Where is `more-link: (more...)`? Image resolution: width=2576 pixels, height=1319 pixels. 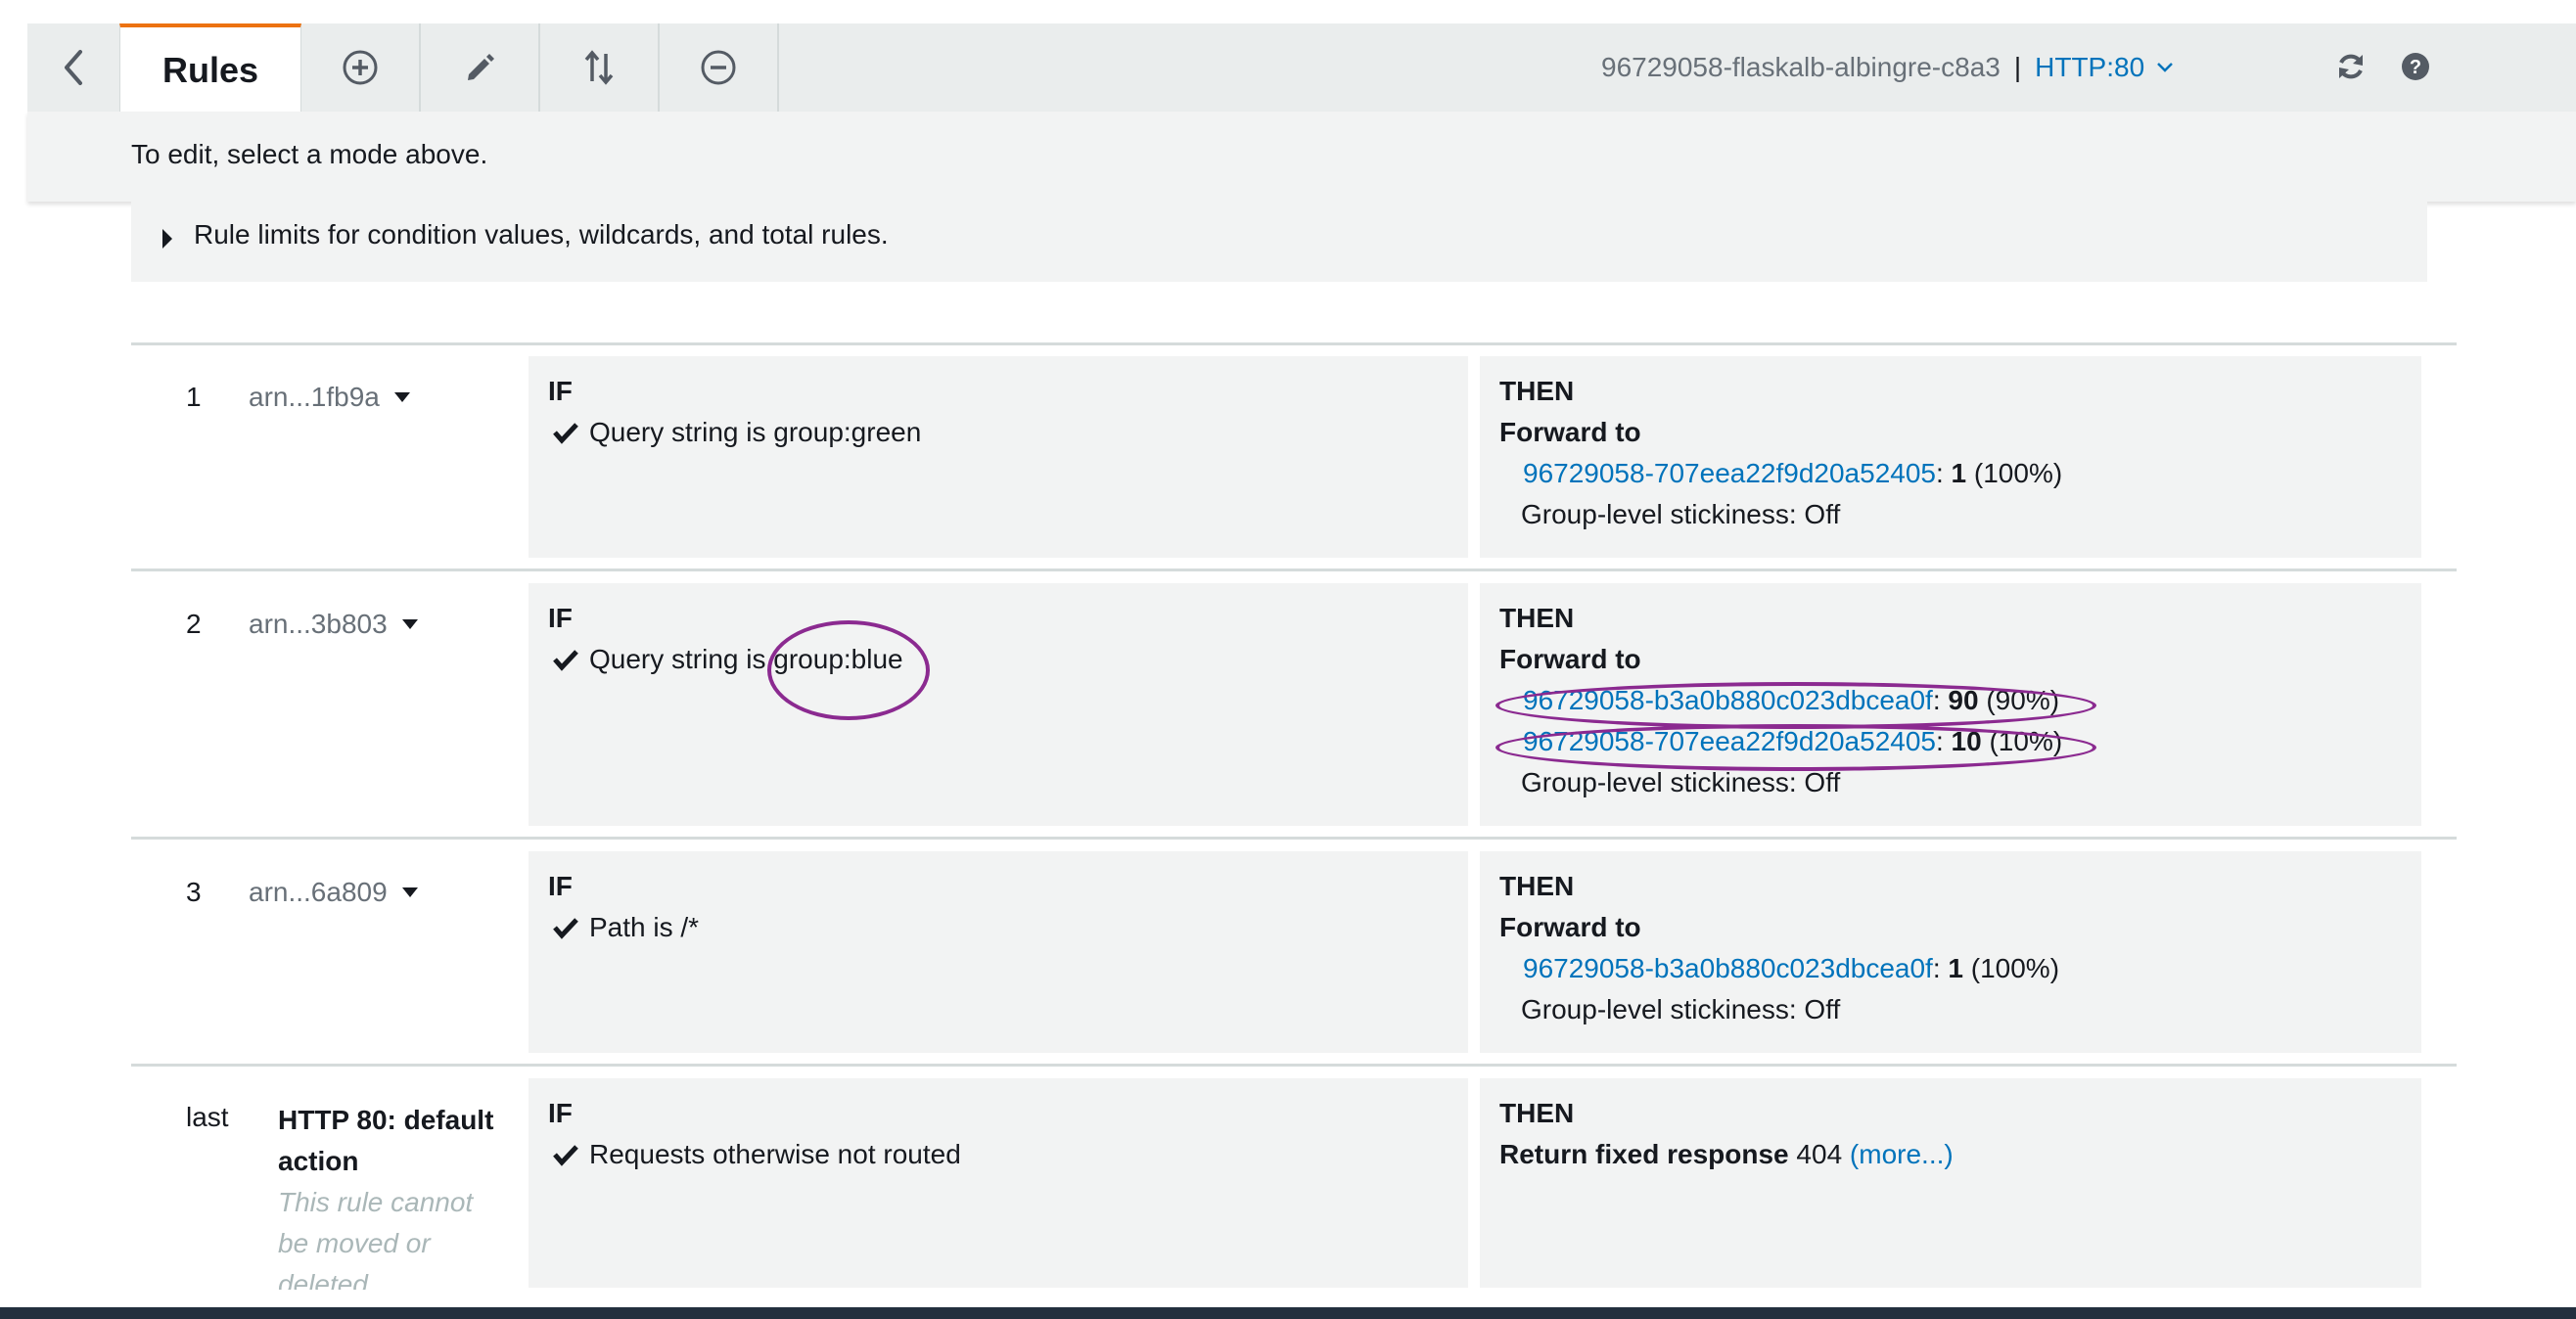
more-link: (more...) is located at coordinates (1902, 1154).